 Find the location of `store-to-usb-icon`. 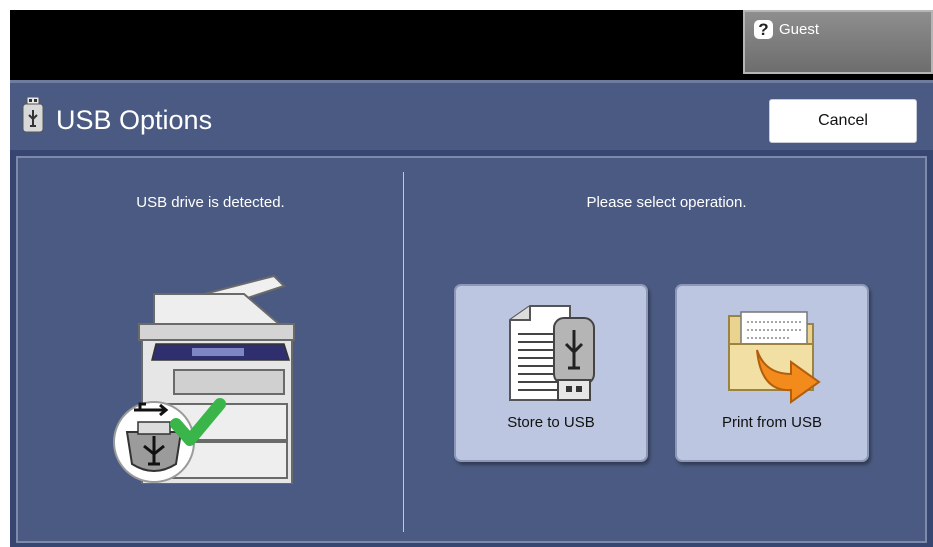

store-to-usb-icon is located at coordinates (552, 353).